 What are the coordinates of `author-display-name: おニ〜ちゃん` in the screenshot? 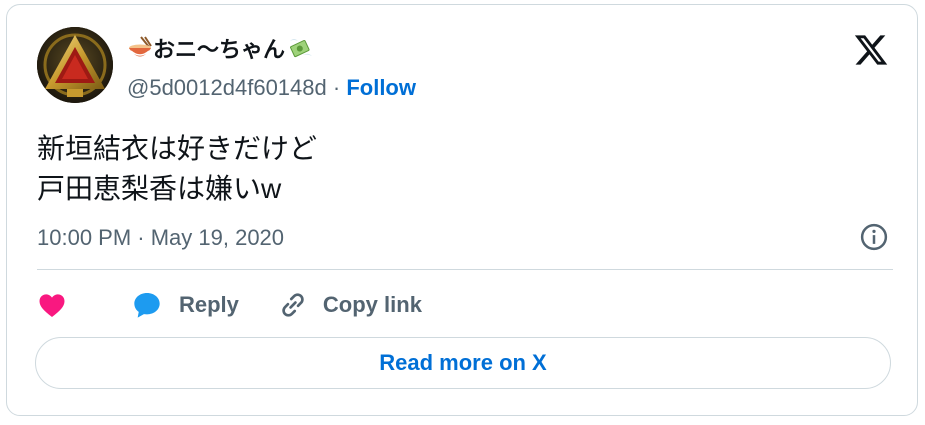 It's located at (220, 48).